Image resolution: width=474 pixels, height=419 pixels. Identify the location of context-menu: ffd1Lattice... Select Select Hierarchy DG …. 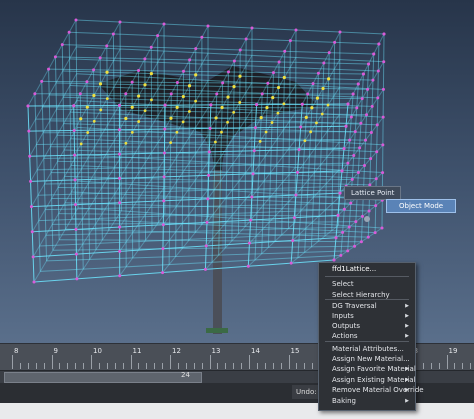
(371, 336).